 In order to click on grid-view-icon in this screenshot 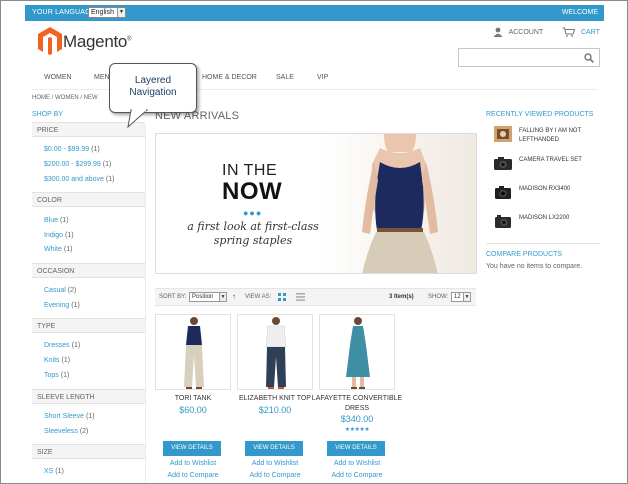, I will do `click(282, 297)`.